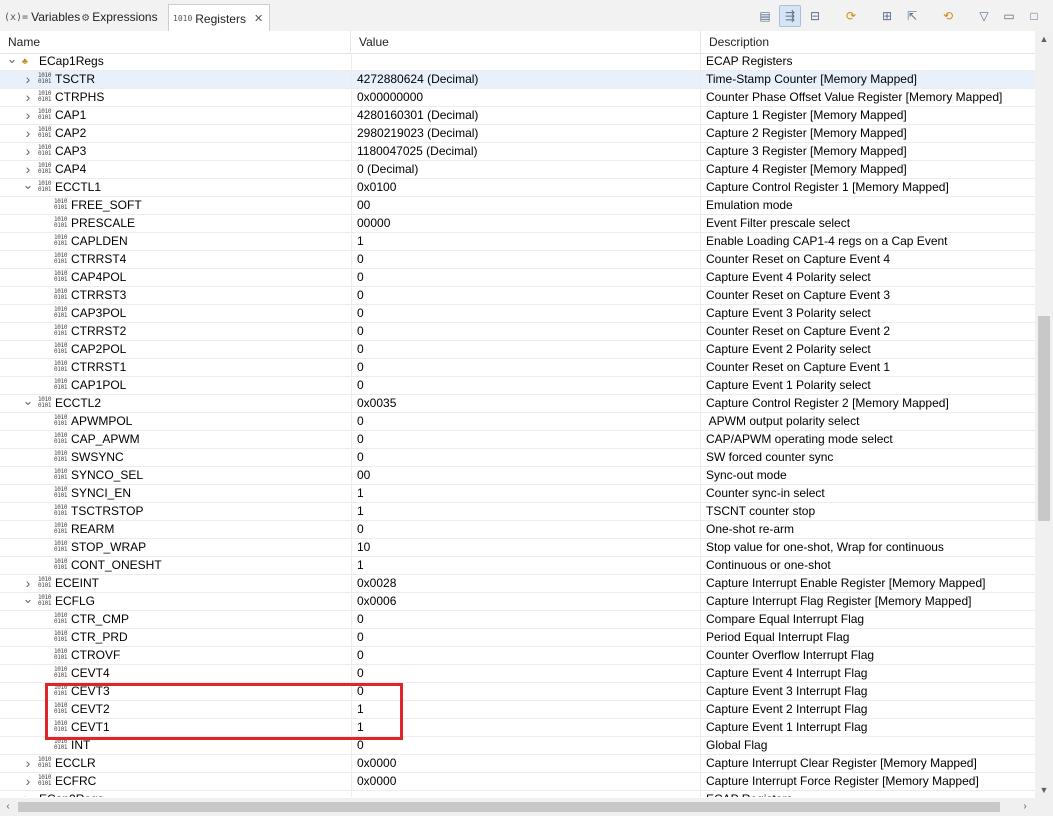 The height and width of the screenshot is (820, 1053). What do you see at coordinates (815, 16) in the screenshot?
I see `collapse-all-icon: ⊟` at bounding box center [815, 16].